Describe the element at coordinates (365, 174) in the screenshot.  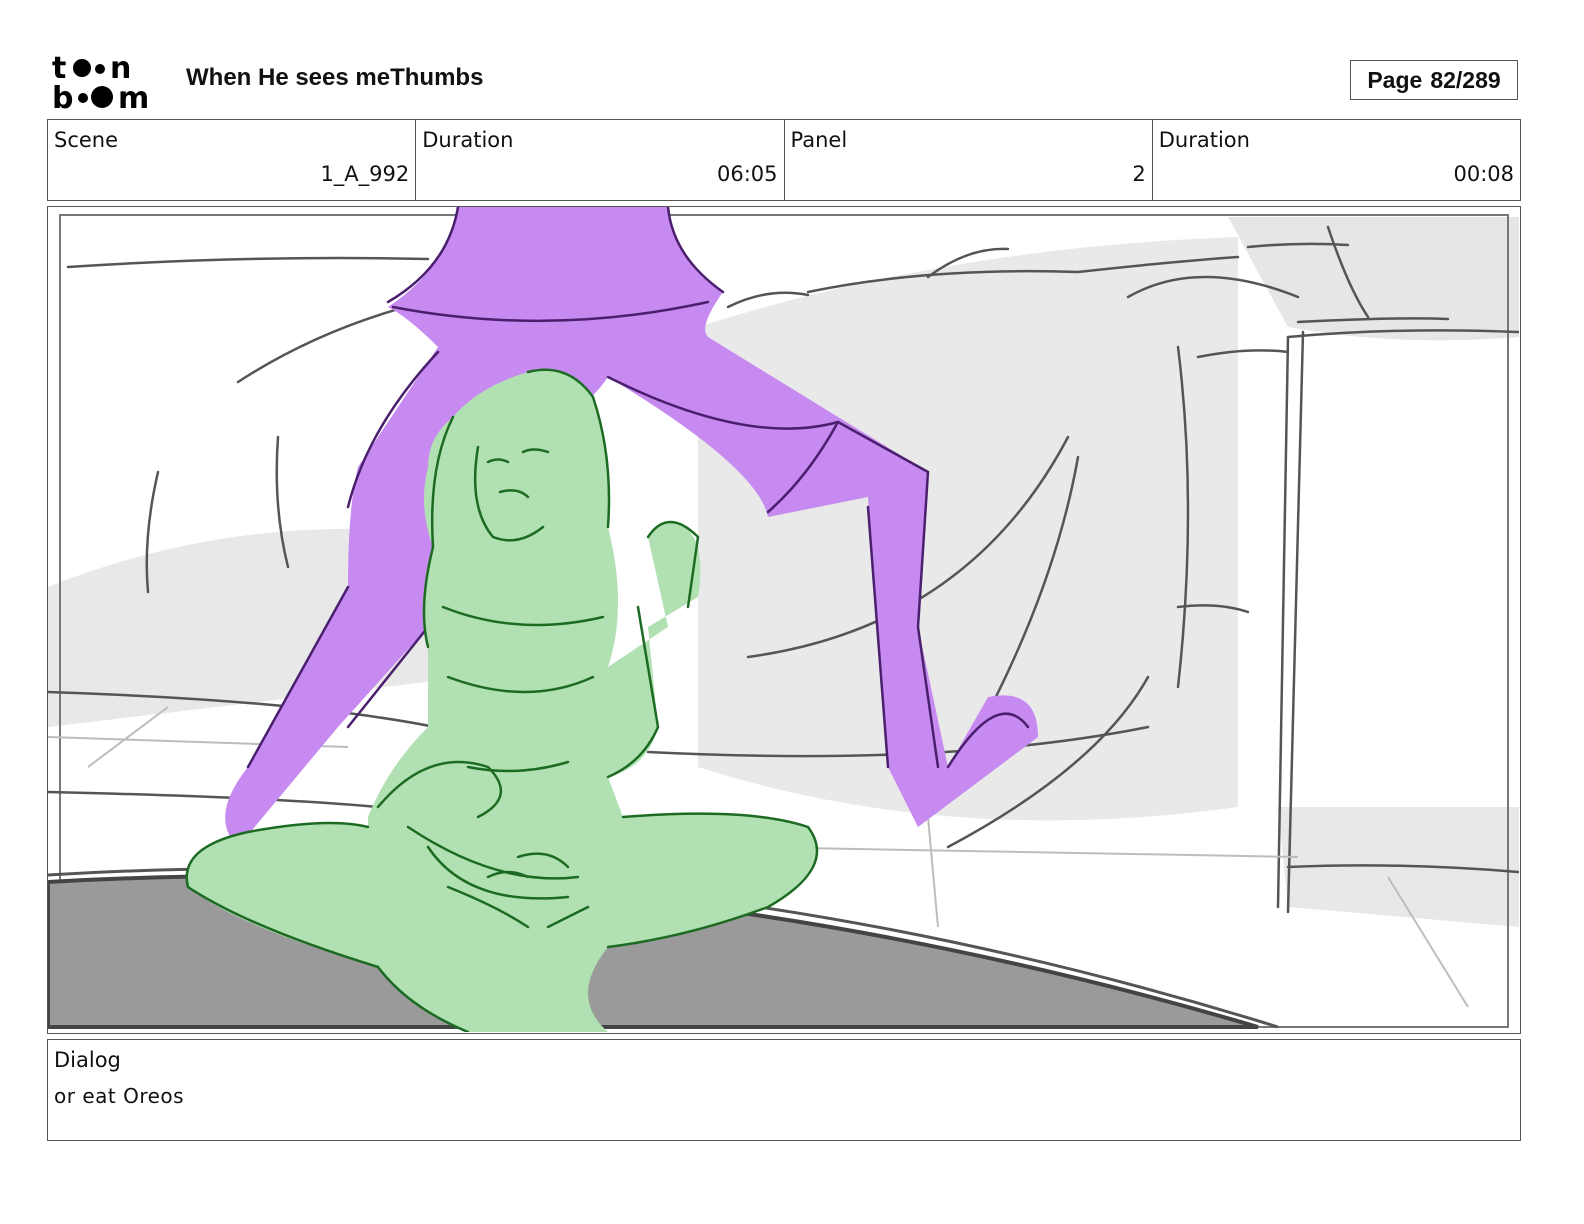
I see `scene-value: 1_A_992` at that location.